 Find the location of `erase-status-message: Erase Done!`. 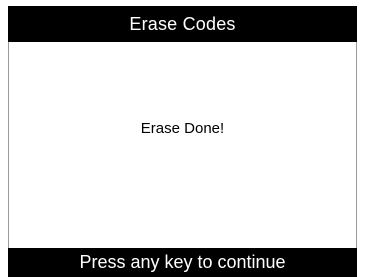

erase-status-message: Erase Done! is located at coordinates (182, 128).